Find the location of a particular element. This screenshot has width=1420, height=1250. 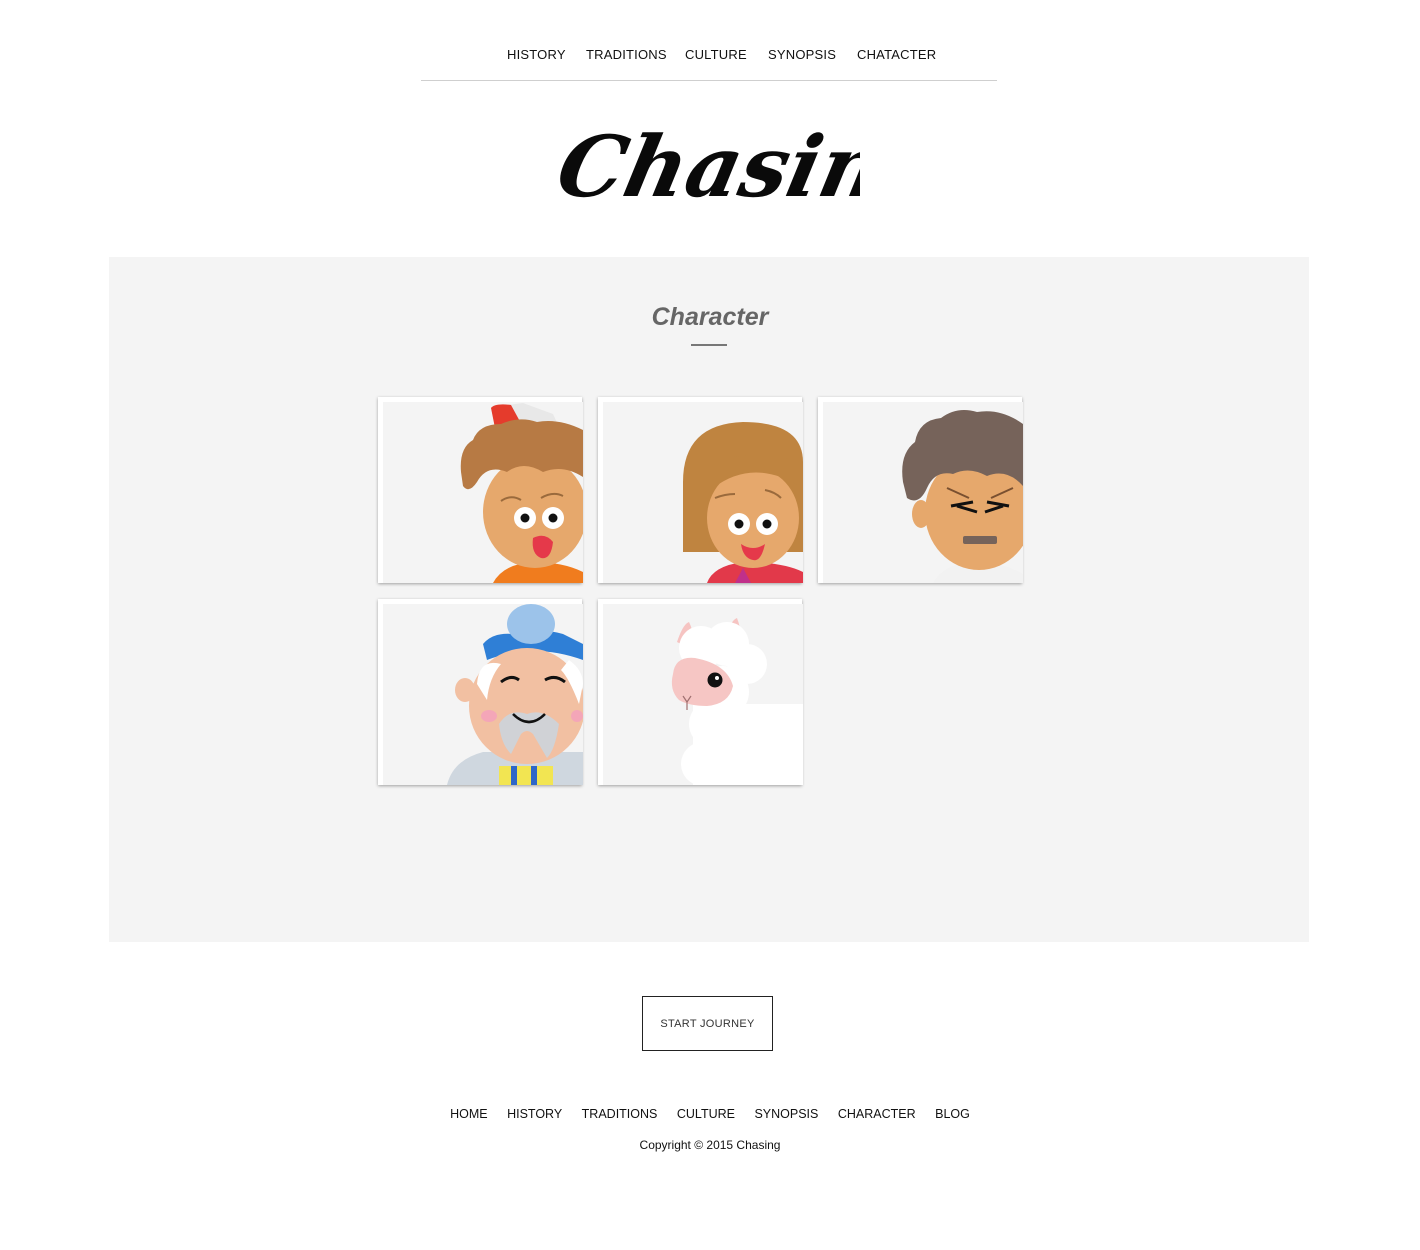

character-card-girl is located at coordinates (700, 490).